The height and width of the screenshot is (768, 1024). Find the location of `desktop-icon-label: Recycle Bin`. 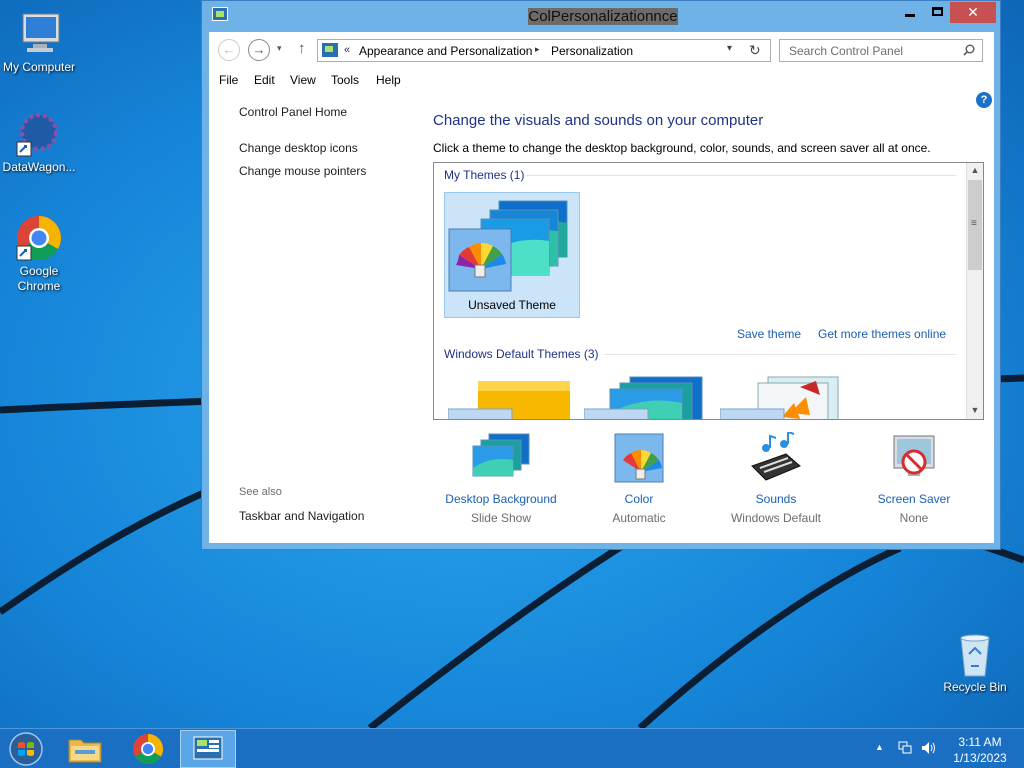

desktop-icon-label: Recycle Bin is located at coordinates (975, 687).